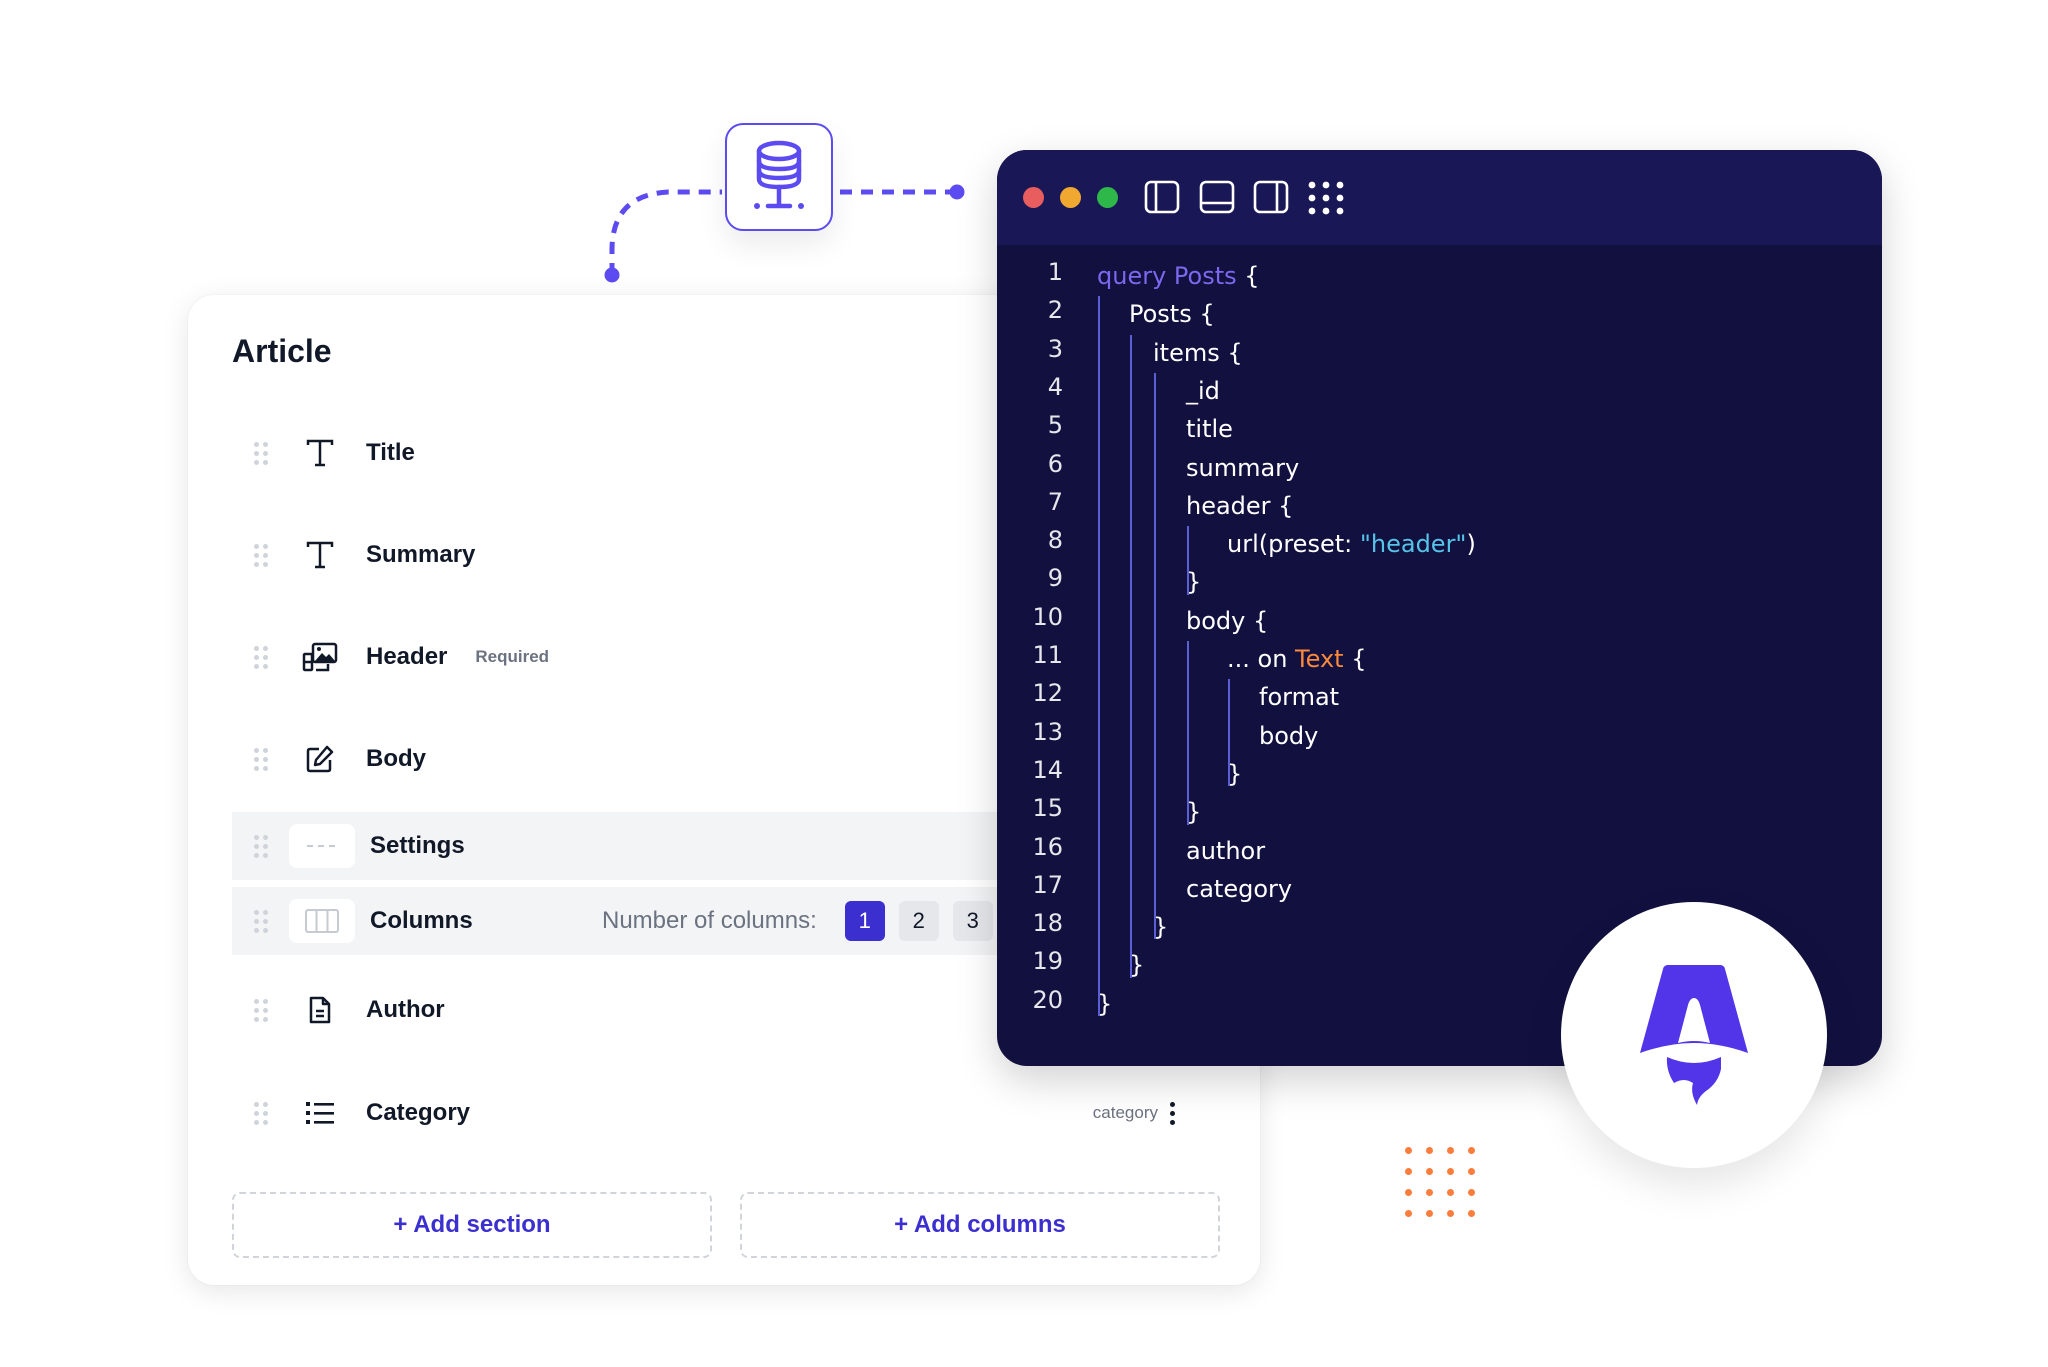 Image resolution: width=2048 pixels, height=1367 pixels. I want to click on field-label: Body, so click(396, 758).